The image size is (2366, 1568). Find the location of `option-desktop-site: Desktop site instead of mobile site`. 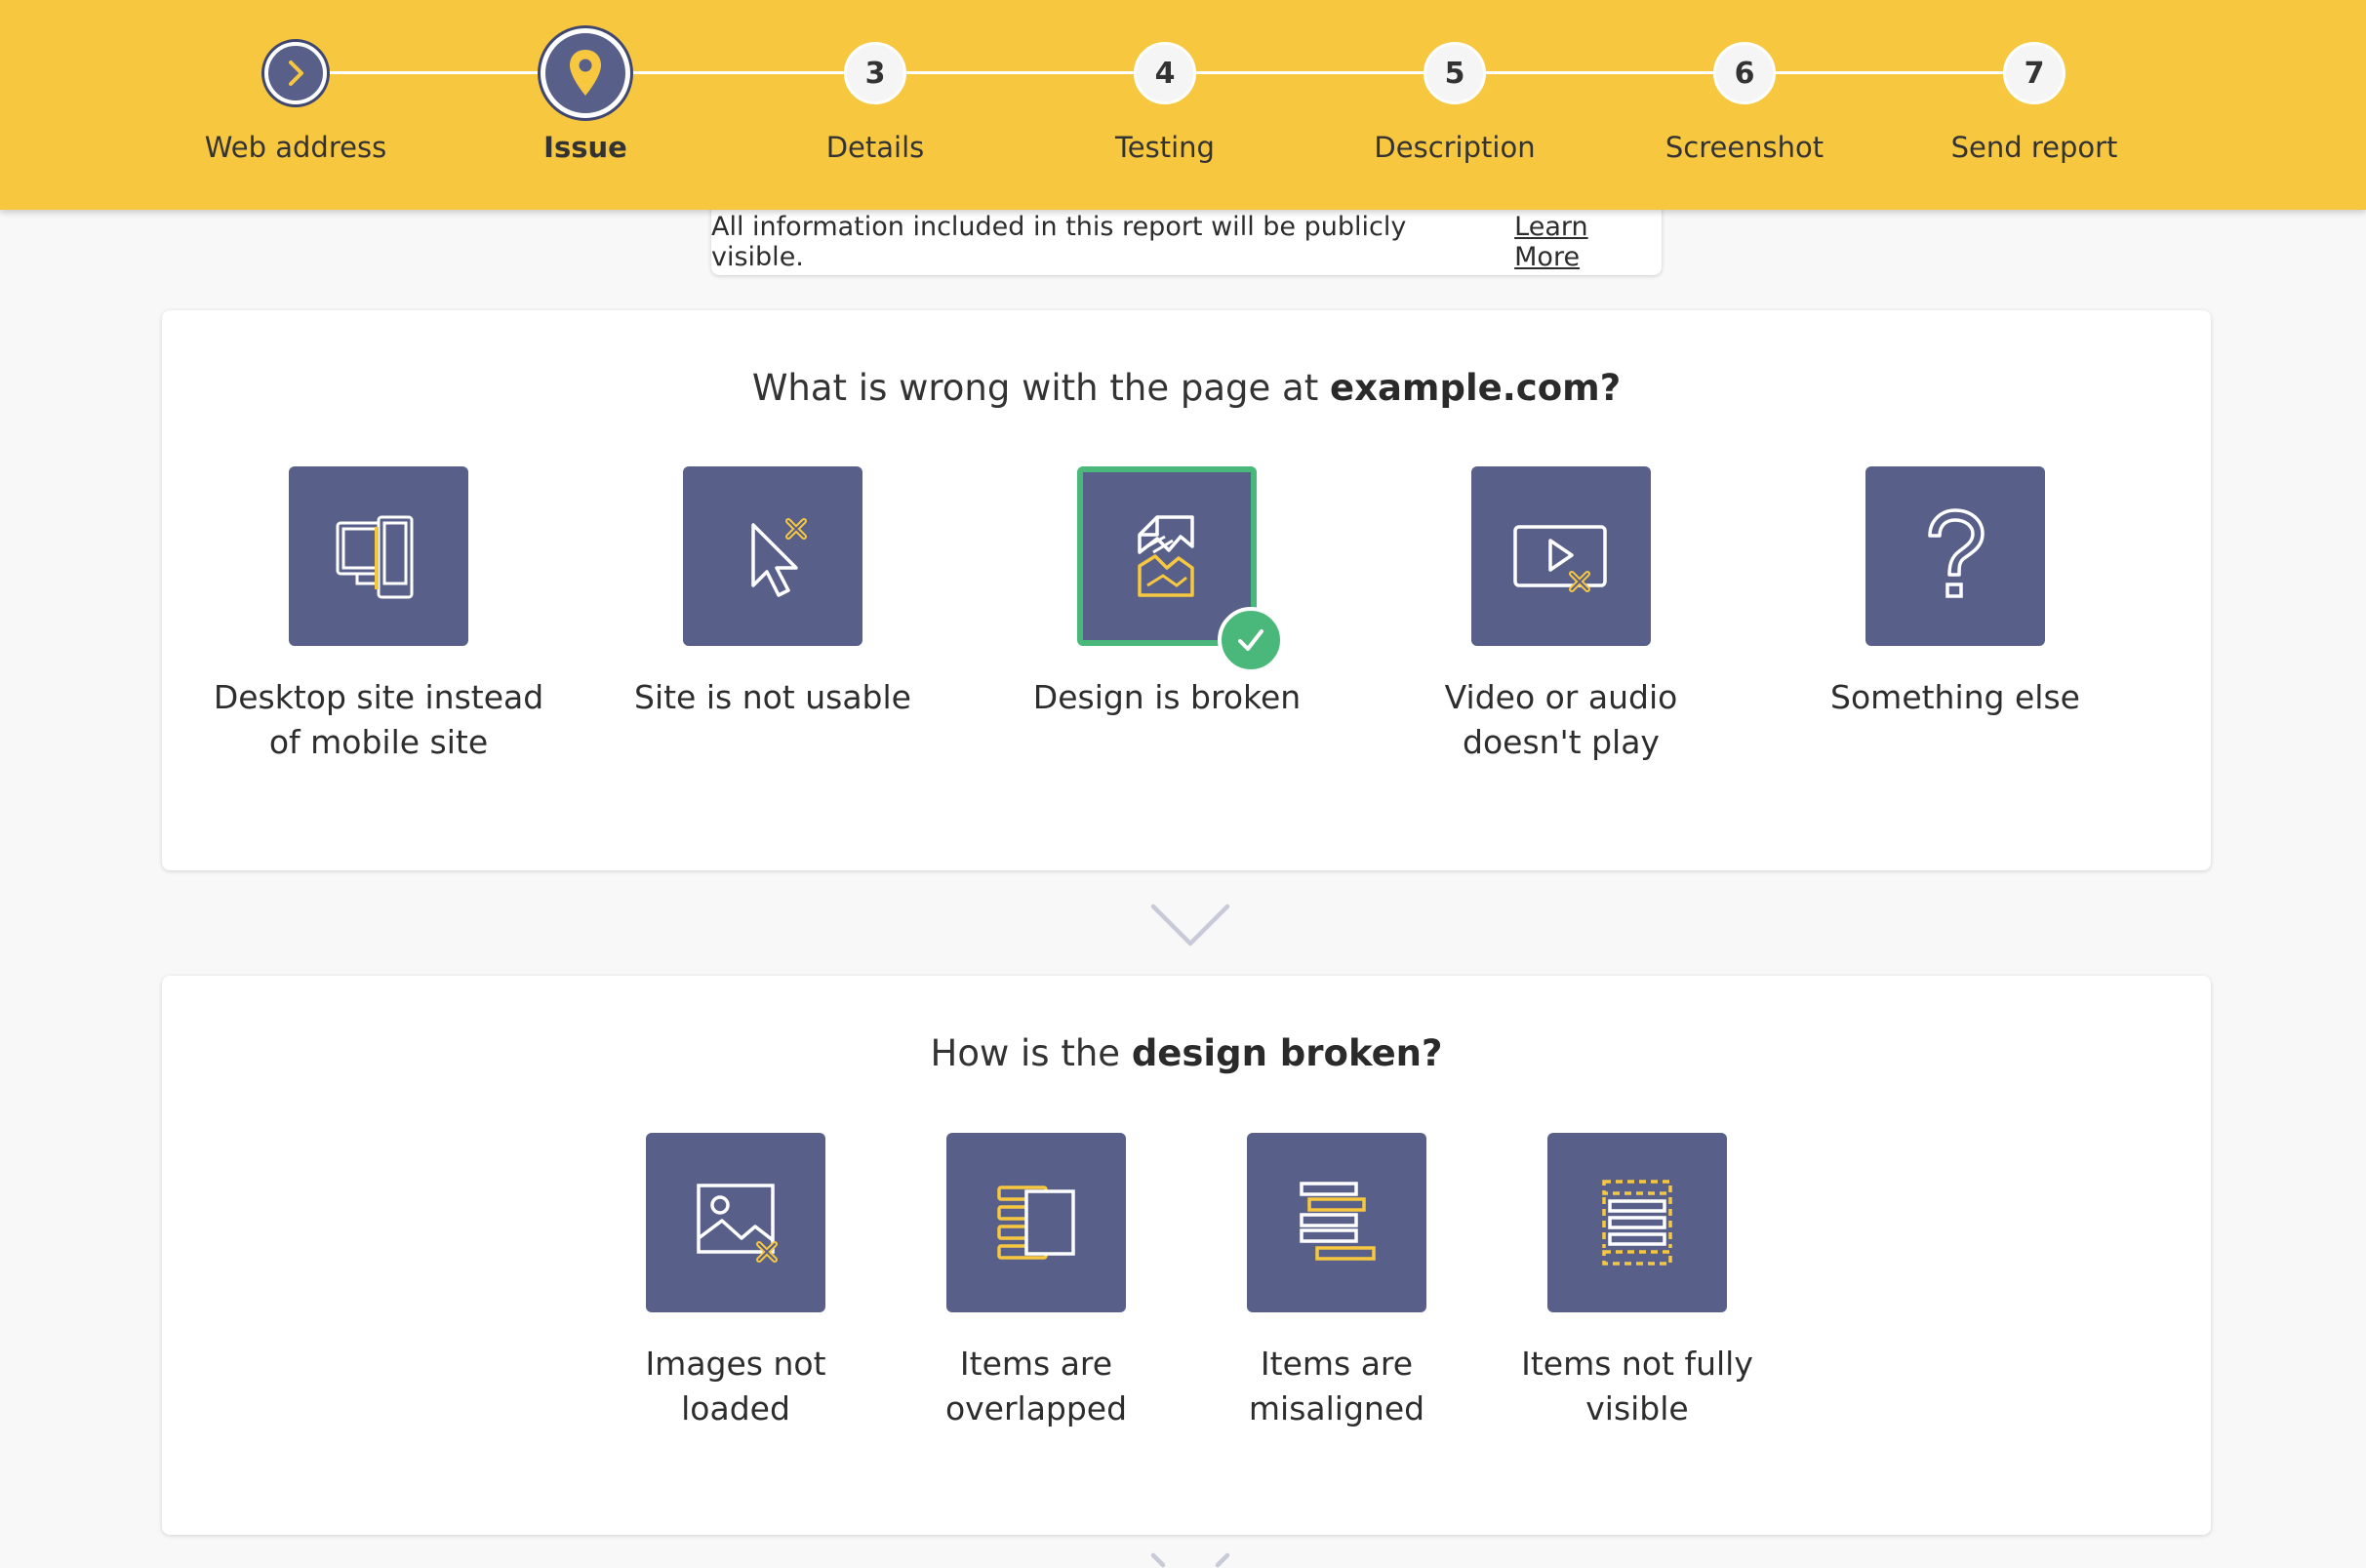

option-desktop-site: Desktop site instead of mobile site is located at coordinates (378, 615).